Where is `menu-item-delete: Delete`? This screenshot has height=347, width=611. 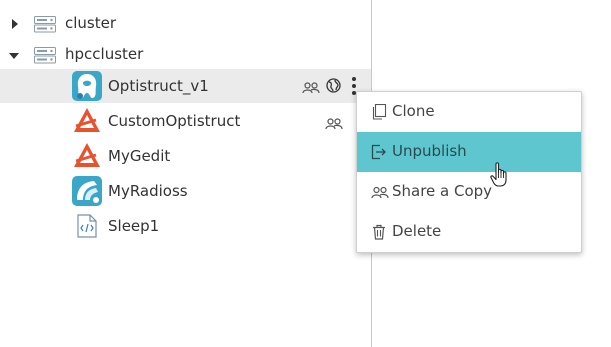 menu-item-delete: Delete is located at coordinates (469, 232).